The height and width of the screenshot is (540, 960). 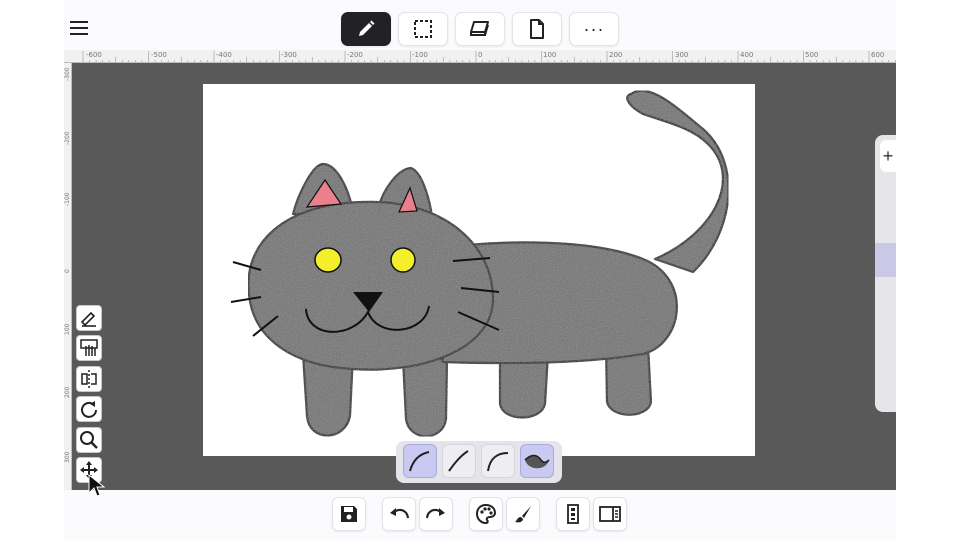 I want to click on flip-icon, so click(x=89, y=379).